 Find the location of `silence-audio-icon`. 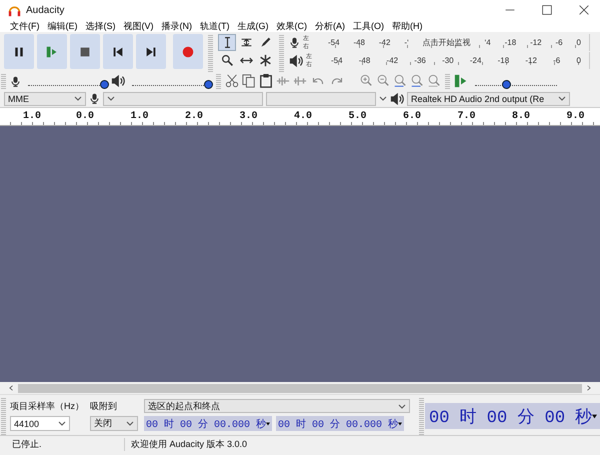

silence-audio-icon is located at coordinates (300, 81).